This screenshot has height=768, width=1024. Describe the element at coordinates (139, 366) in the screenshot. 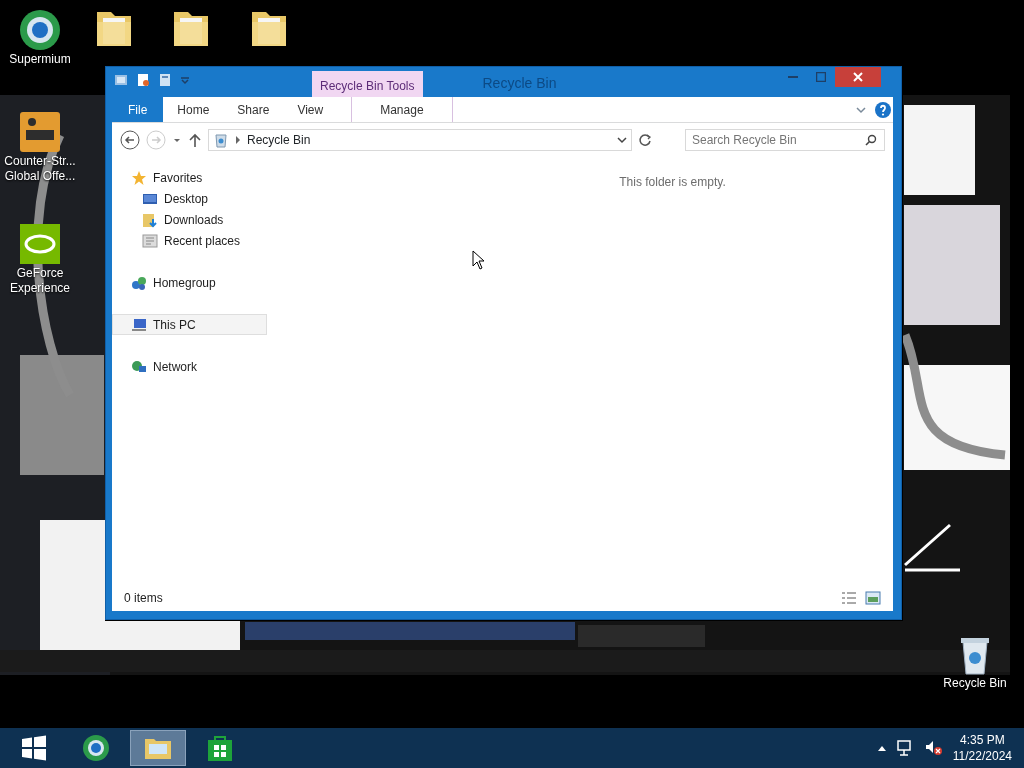

I see `network-icon` at that location.